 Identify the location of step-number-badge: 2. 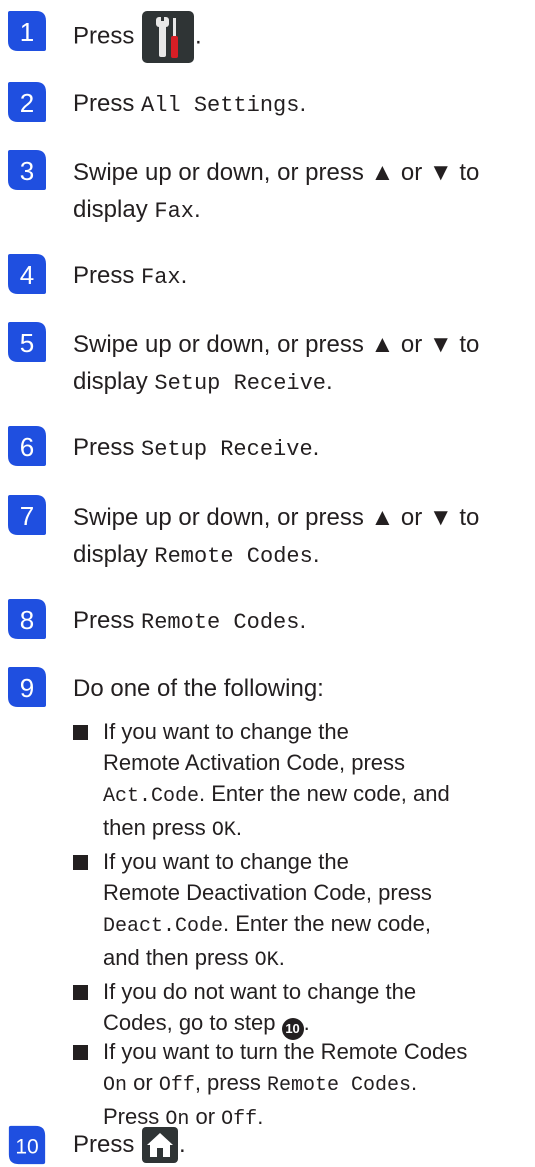
(27, 102).